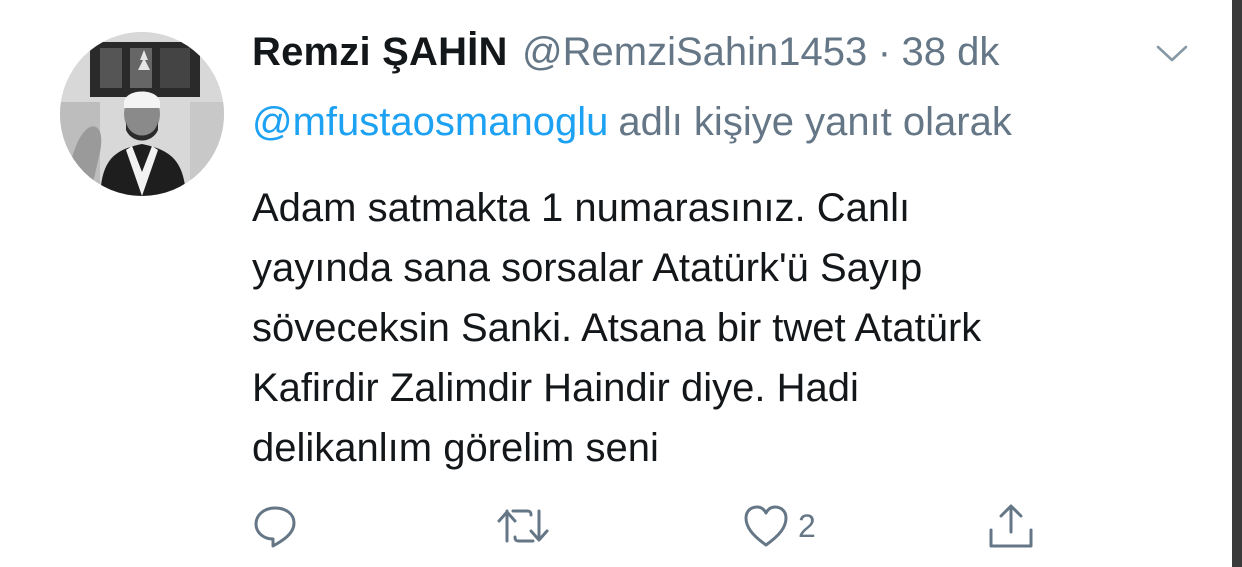 This screenshot has height=567, width=1242. What do you see at coordinates (694, 52) in the screenshot?
I see `user-handle: @RemziSahin1453` at bounding box center [694, 52].